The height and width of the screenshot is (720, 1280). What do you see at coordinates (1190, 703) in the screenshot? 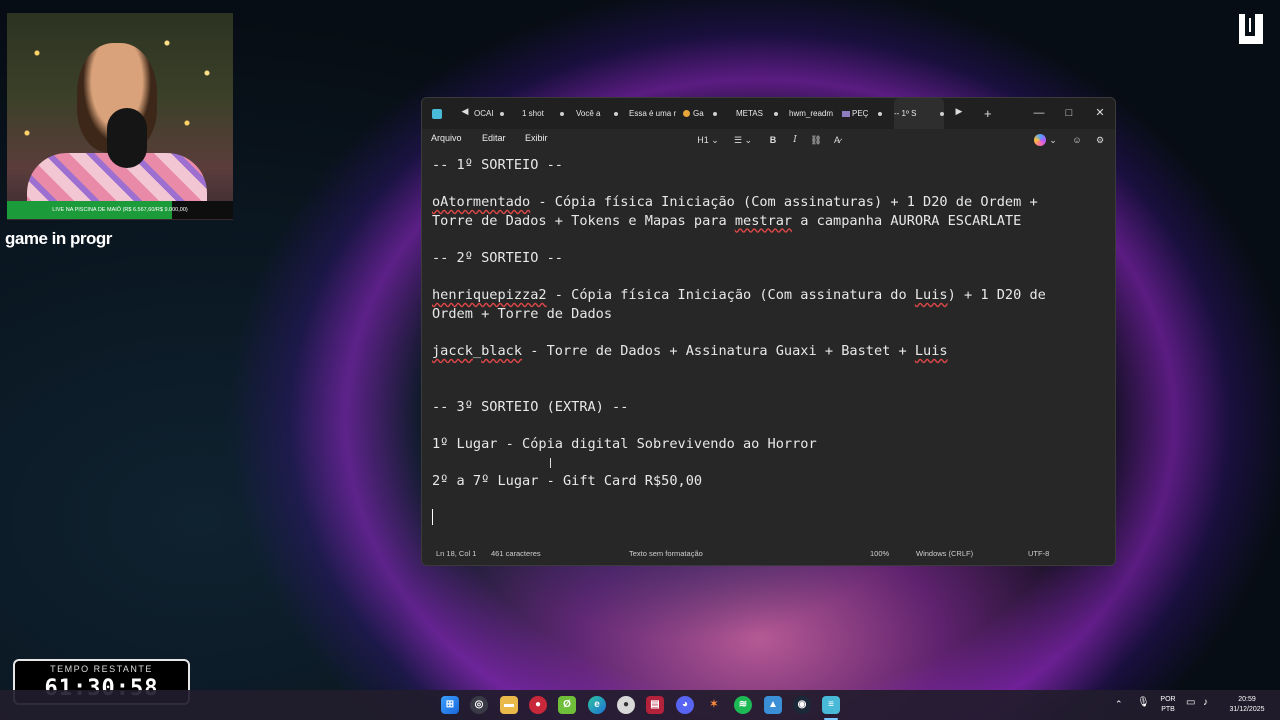
I see `display-icon: ▭` at bounding box center [1190, 703].